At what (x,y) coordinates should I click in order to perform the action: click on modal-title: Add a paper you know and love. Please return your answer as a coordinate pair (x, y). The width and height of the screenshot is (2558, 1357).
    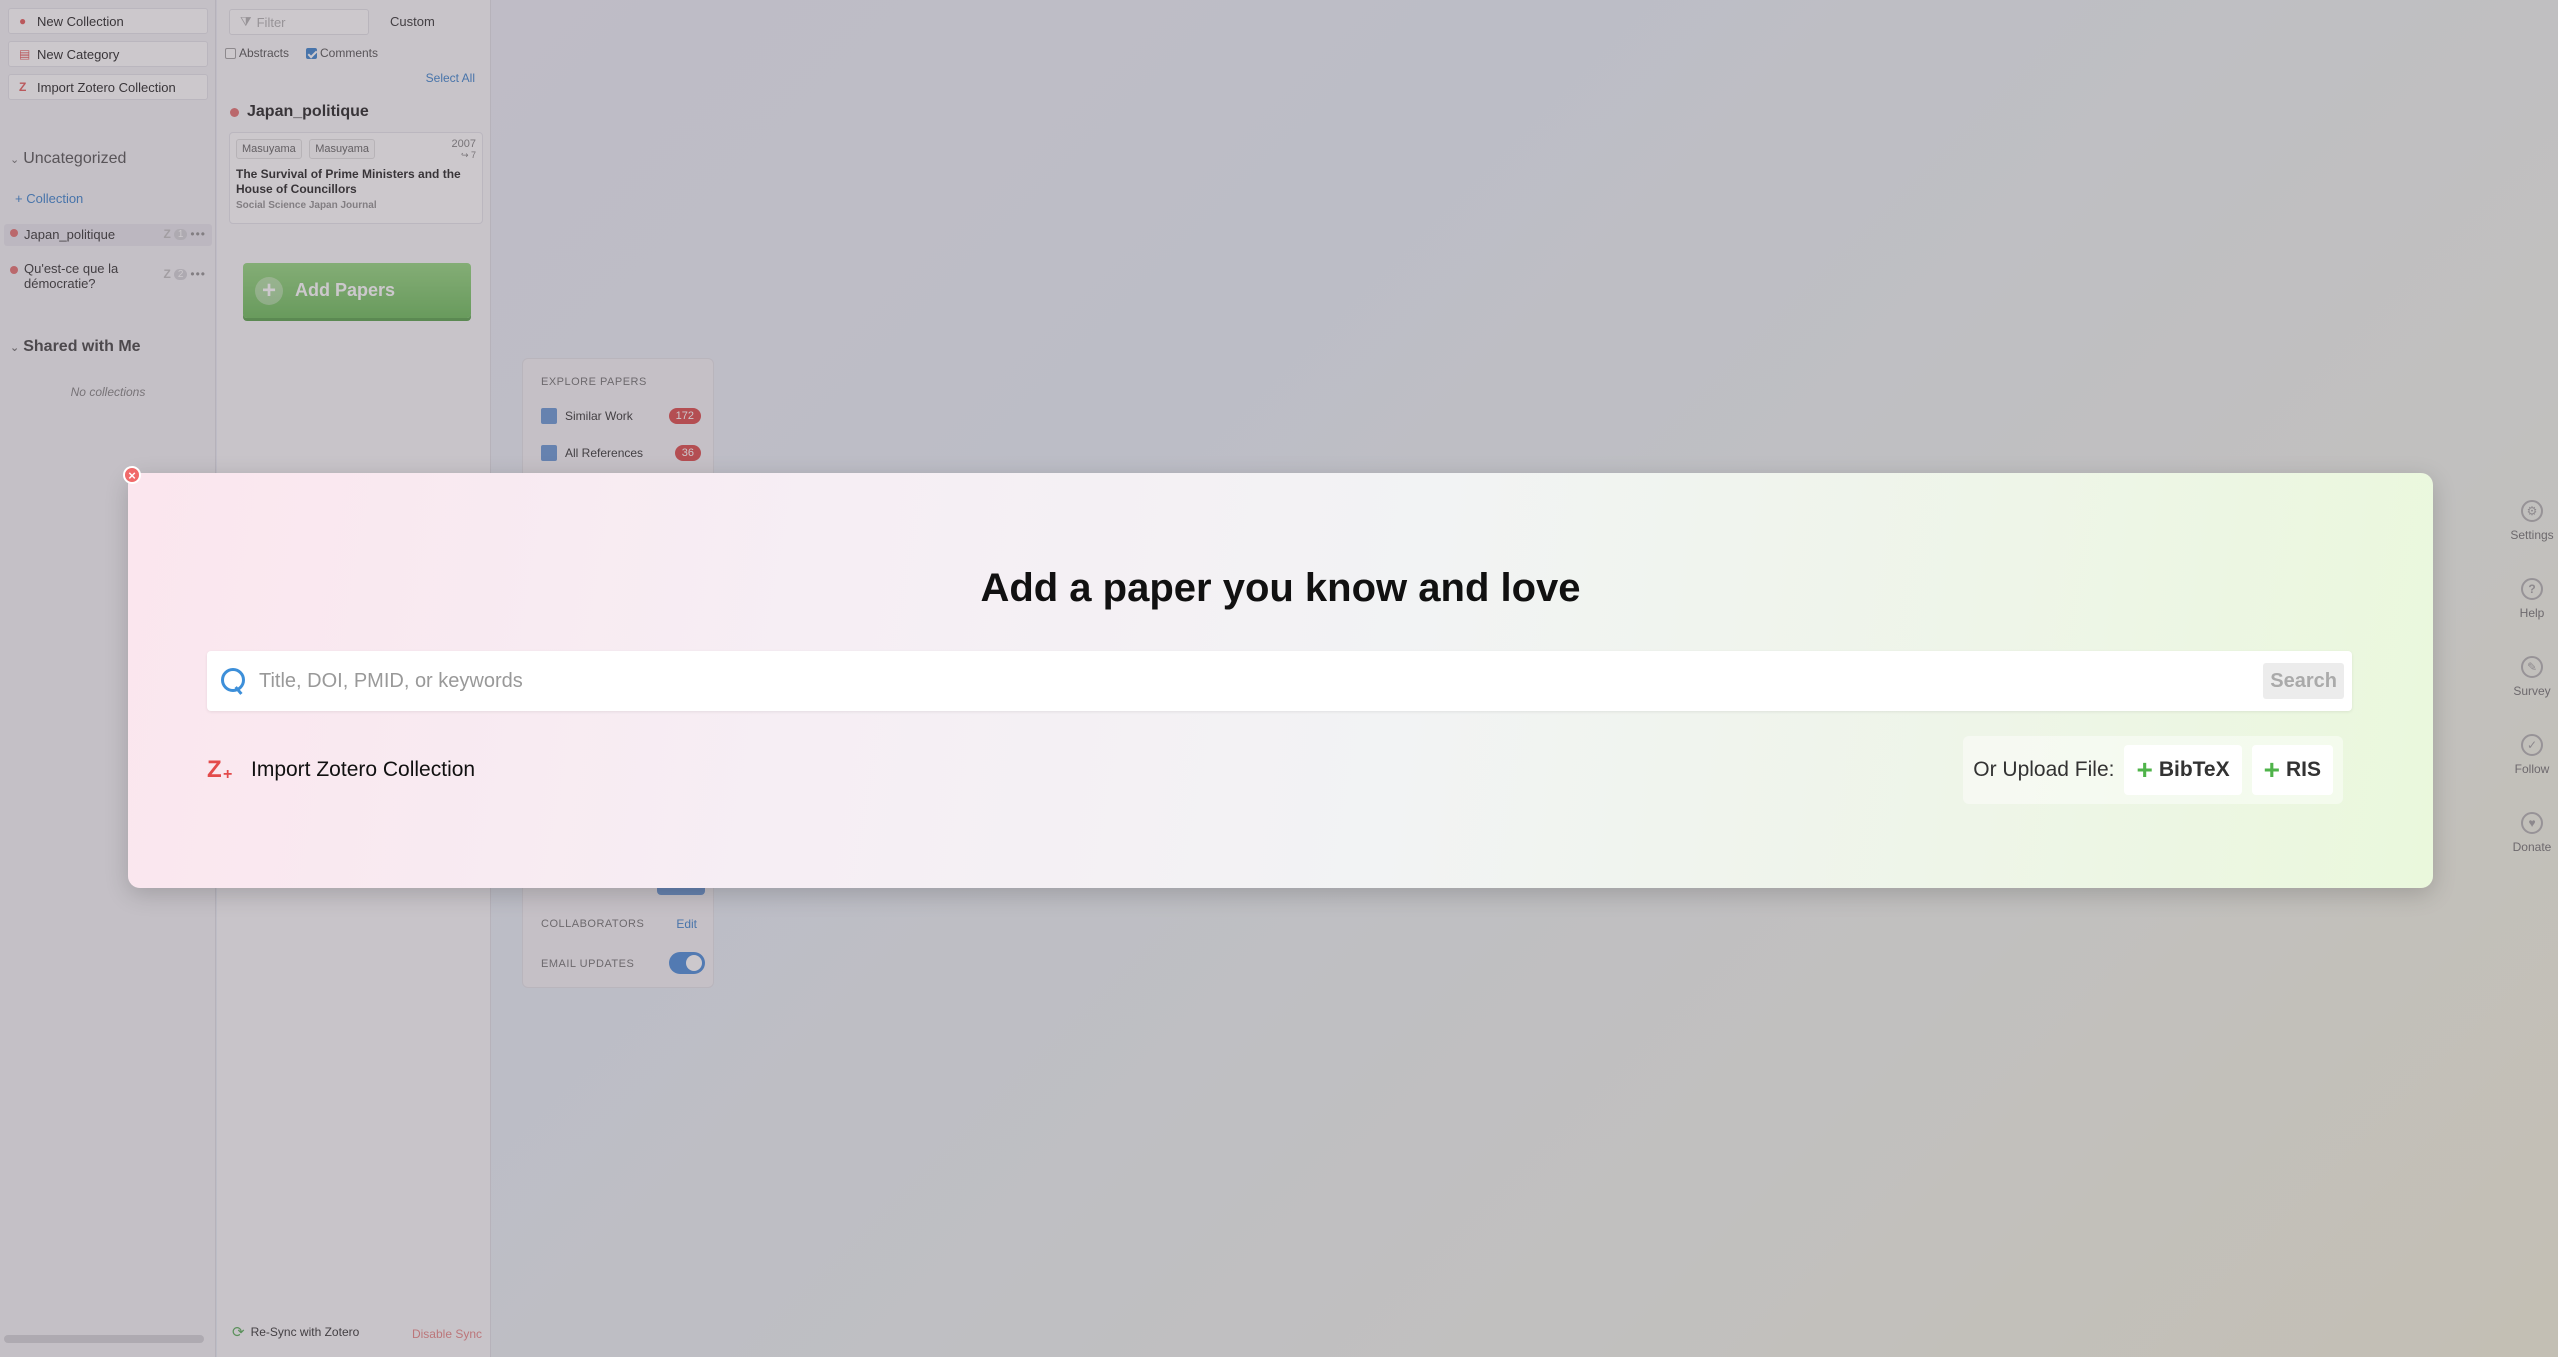
    Looking at the image, I should click on (1280, 588).